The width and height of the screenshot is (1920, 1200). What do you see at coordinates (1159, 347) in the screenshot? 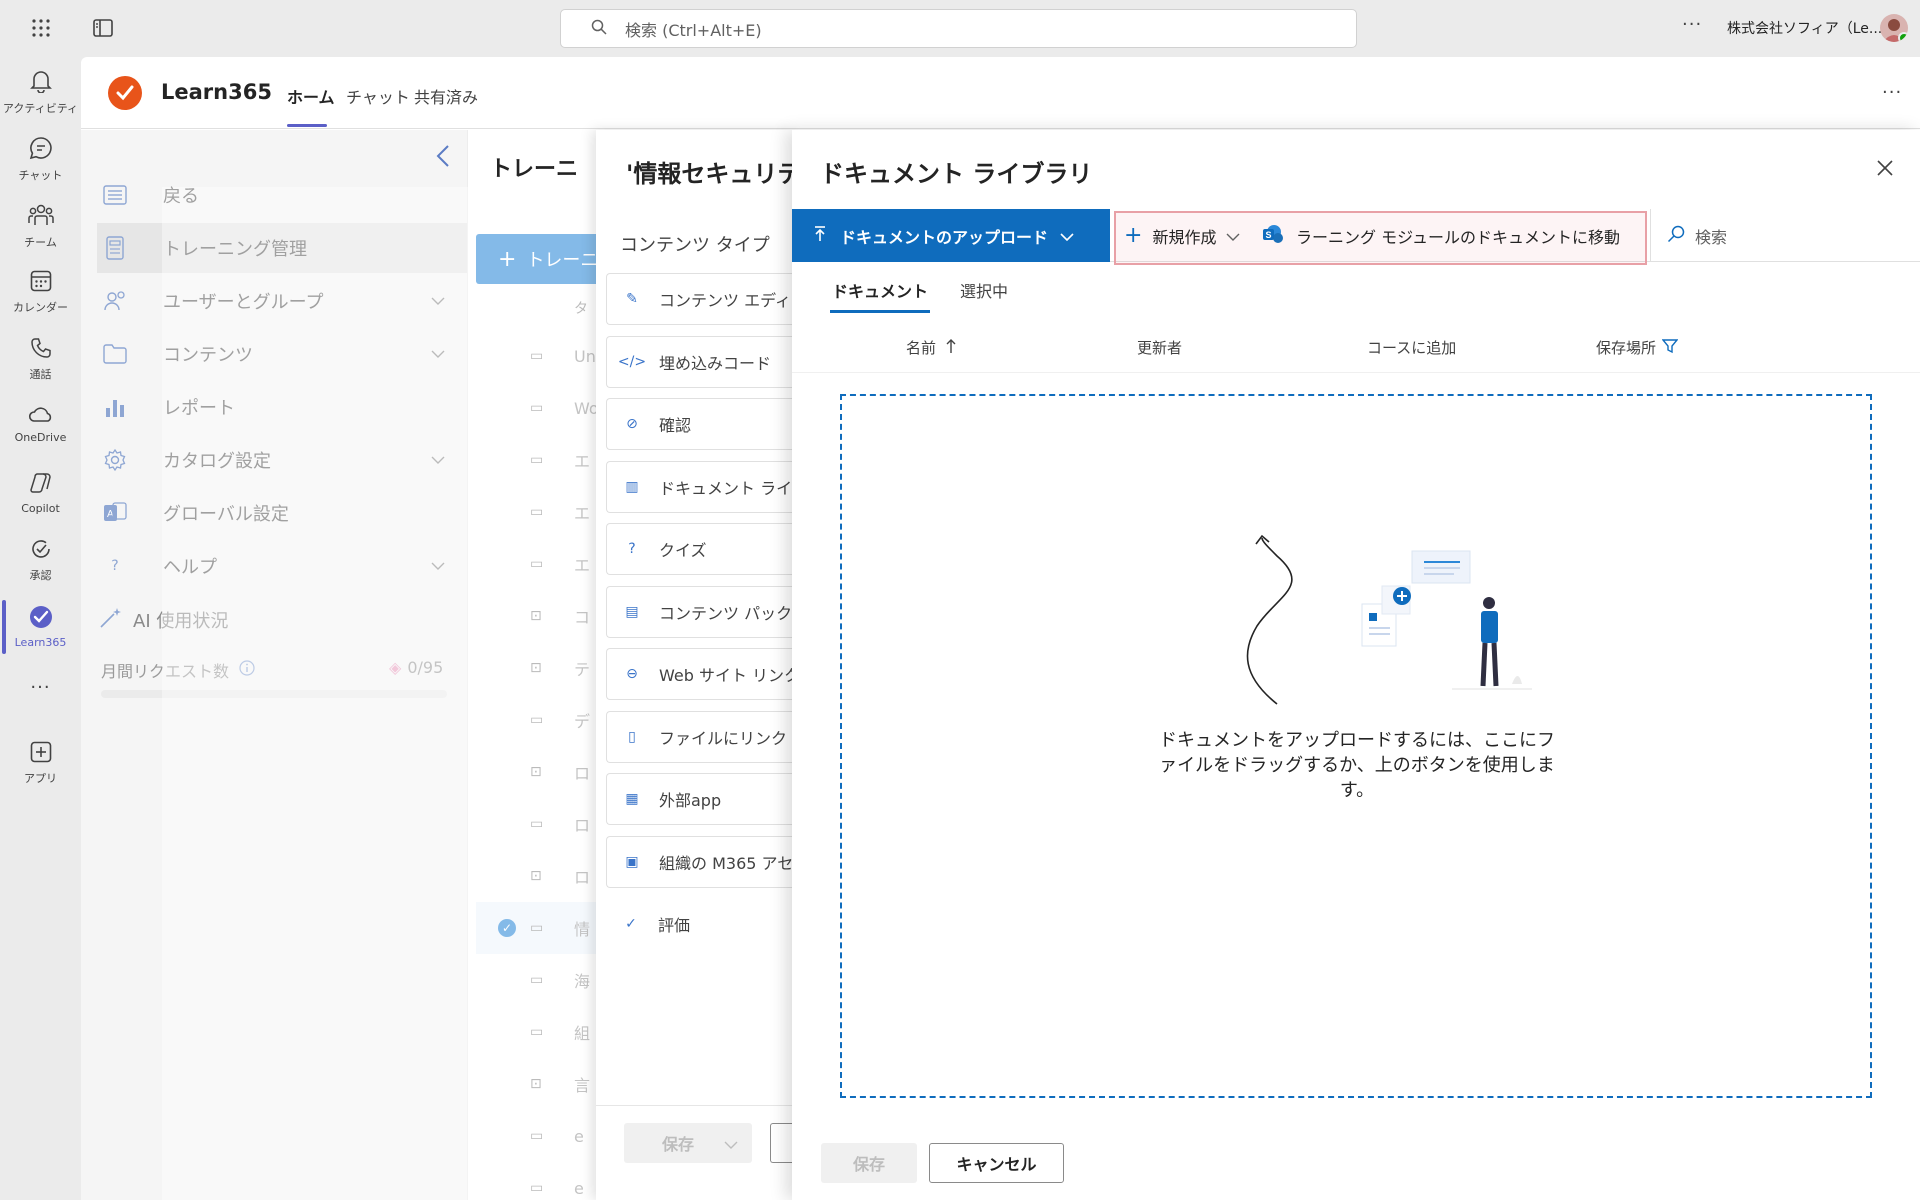
I see `column-modified-by: 更新者` at bounding box center [1159, 347].